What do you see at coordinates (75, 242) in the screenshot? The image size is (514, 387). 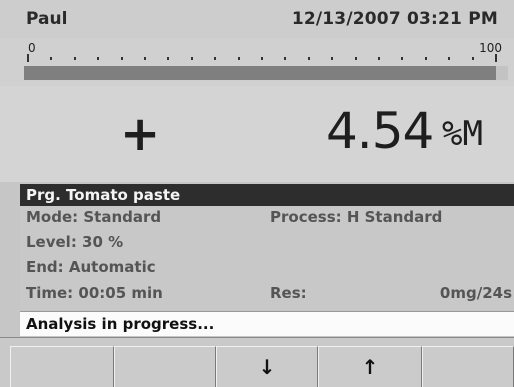 I see `level-text: Level: 30 %` at bounding box center [75, 242].